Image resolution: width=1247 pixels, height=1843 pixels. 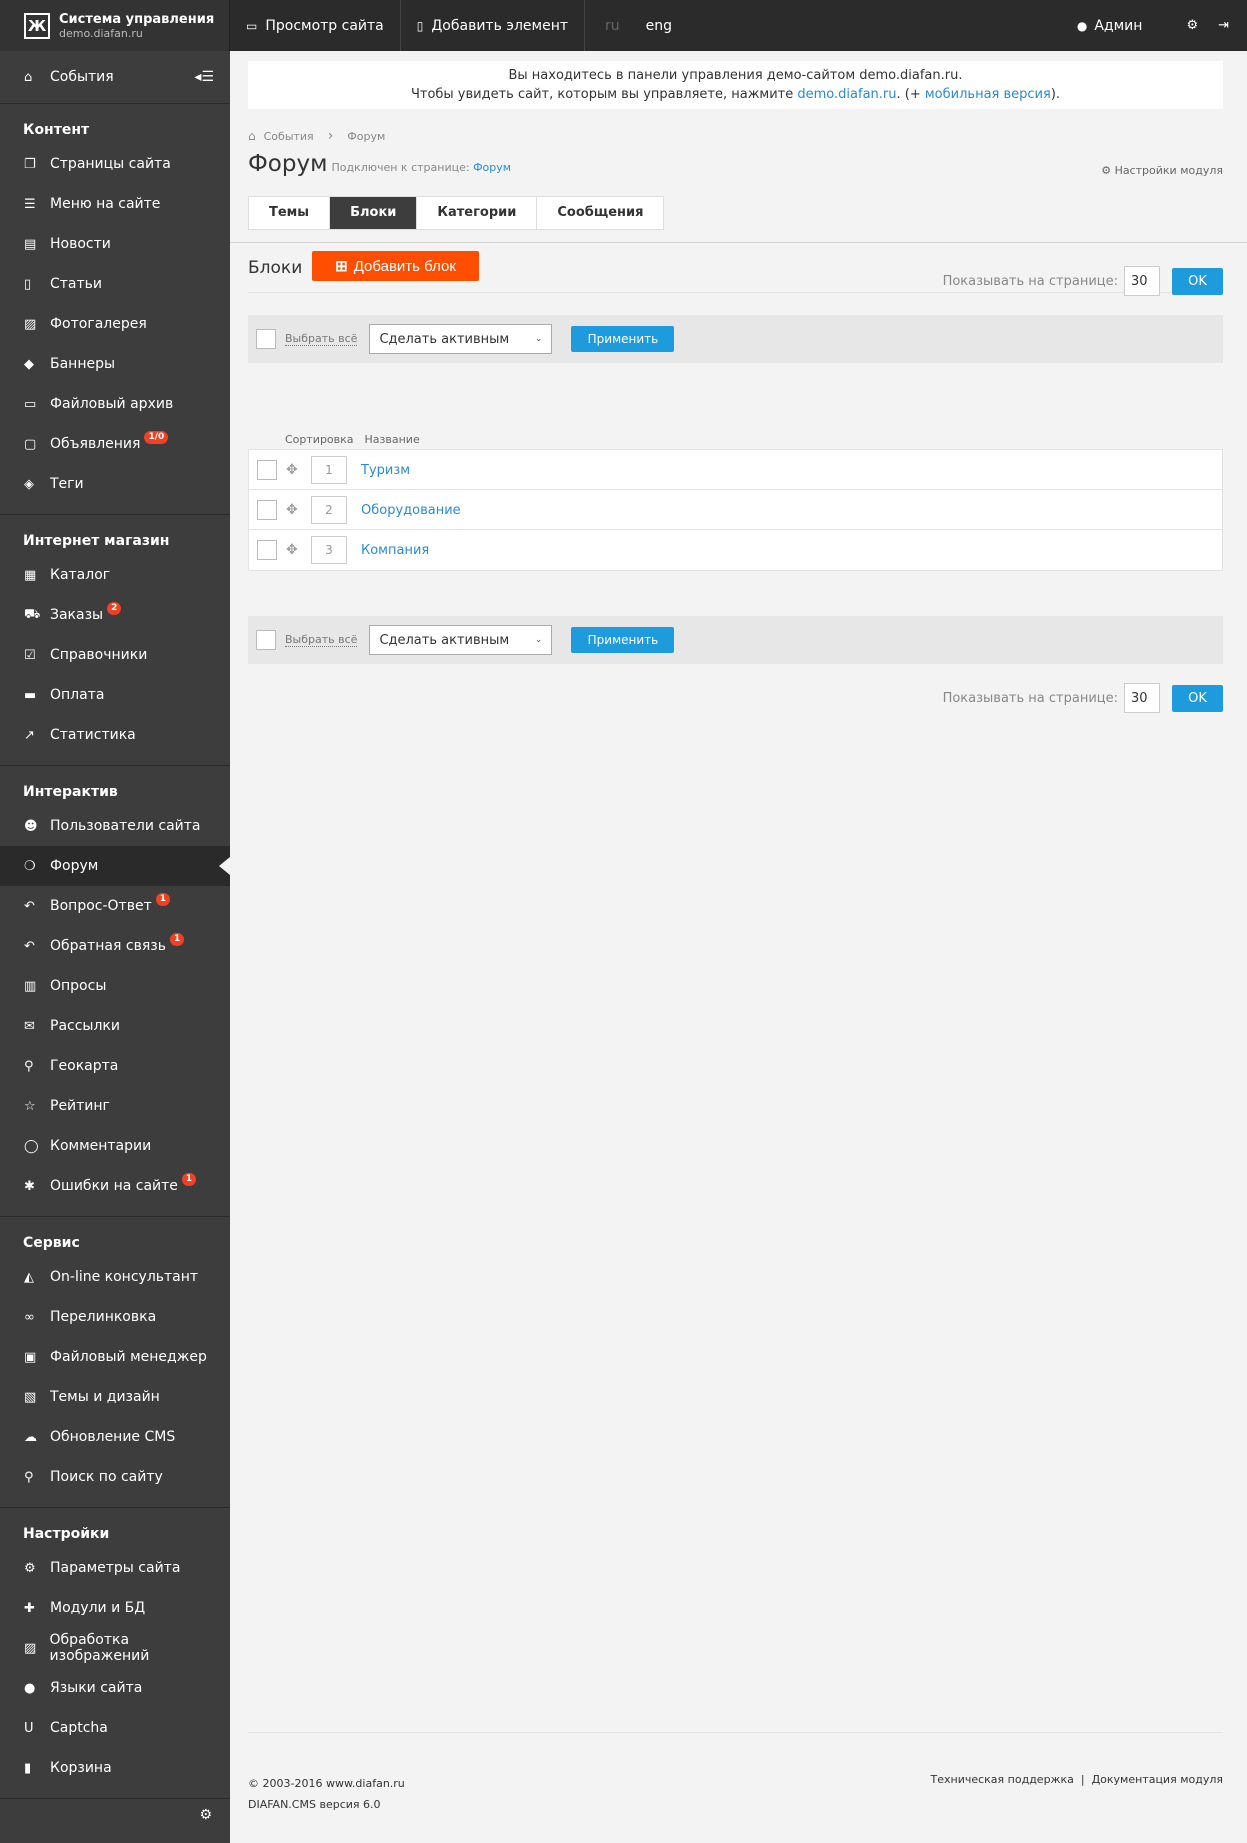 What do you see at coordinates (115, 986) in the screenshot?
I see `sidebar-item: ▥ Опросы` at bounding box center [115, 986].